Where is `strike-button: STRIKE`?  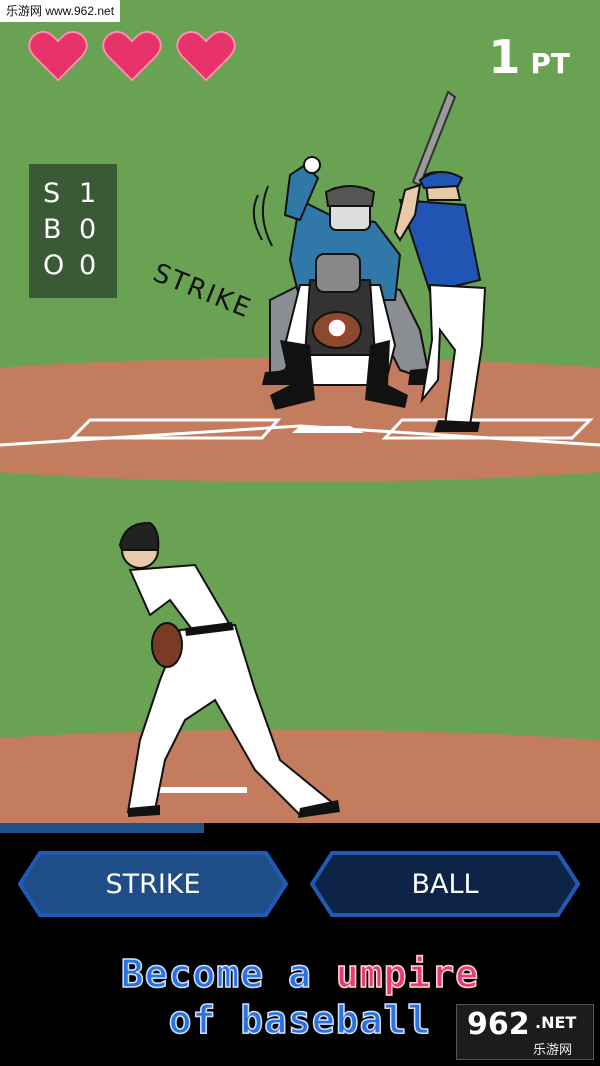
strike-button: STRIKE is located at coordinates (153, 884).